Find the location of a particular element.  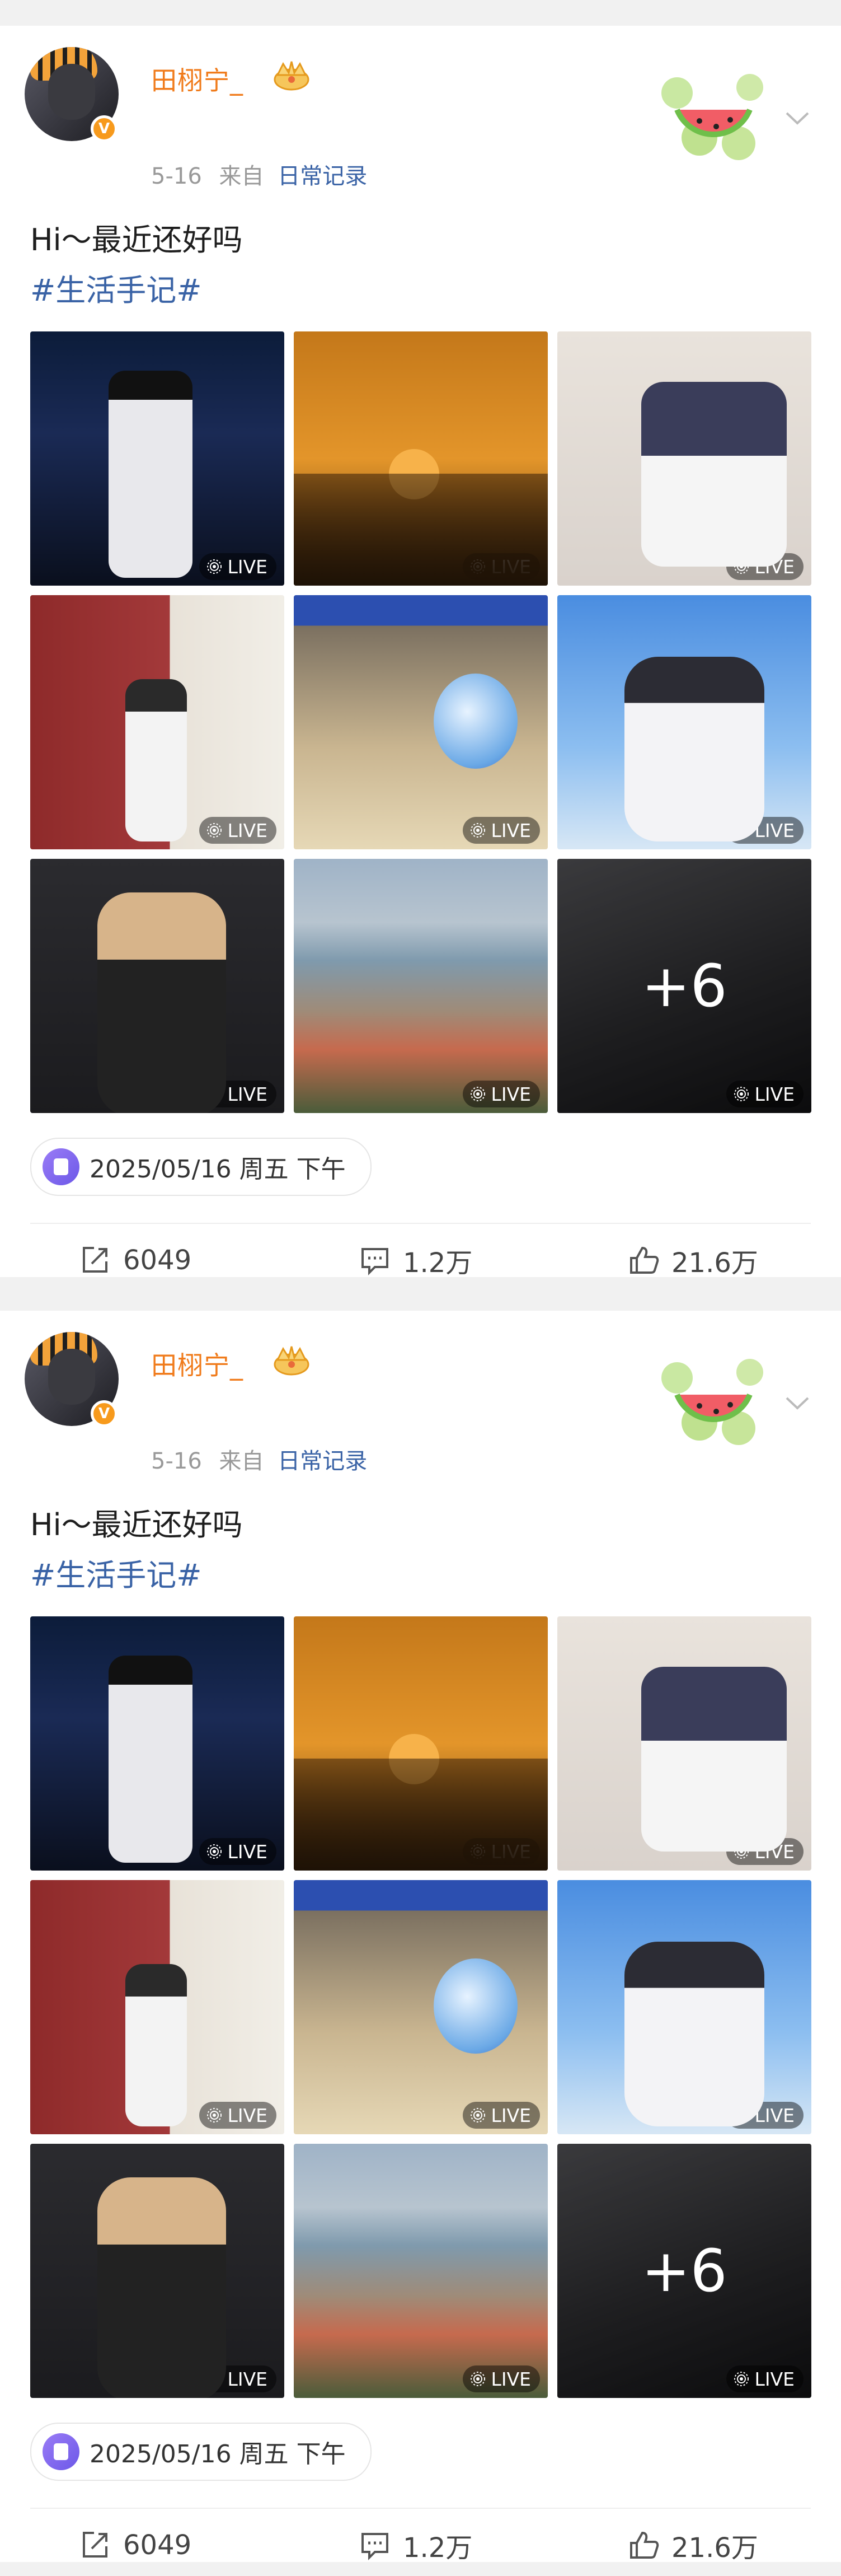

comment-button: 1.2万 is located at coordinates (415, 1260).